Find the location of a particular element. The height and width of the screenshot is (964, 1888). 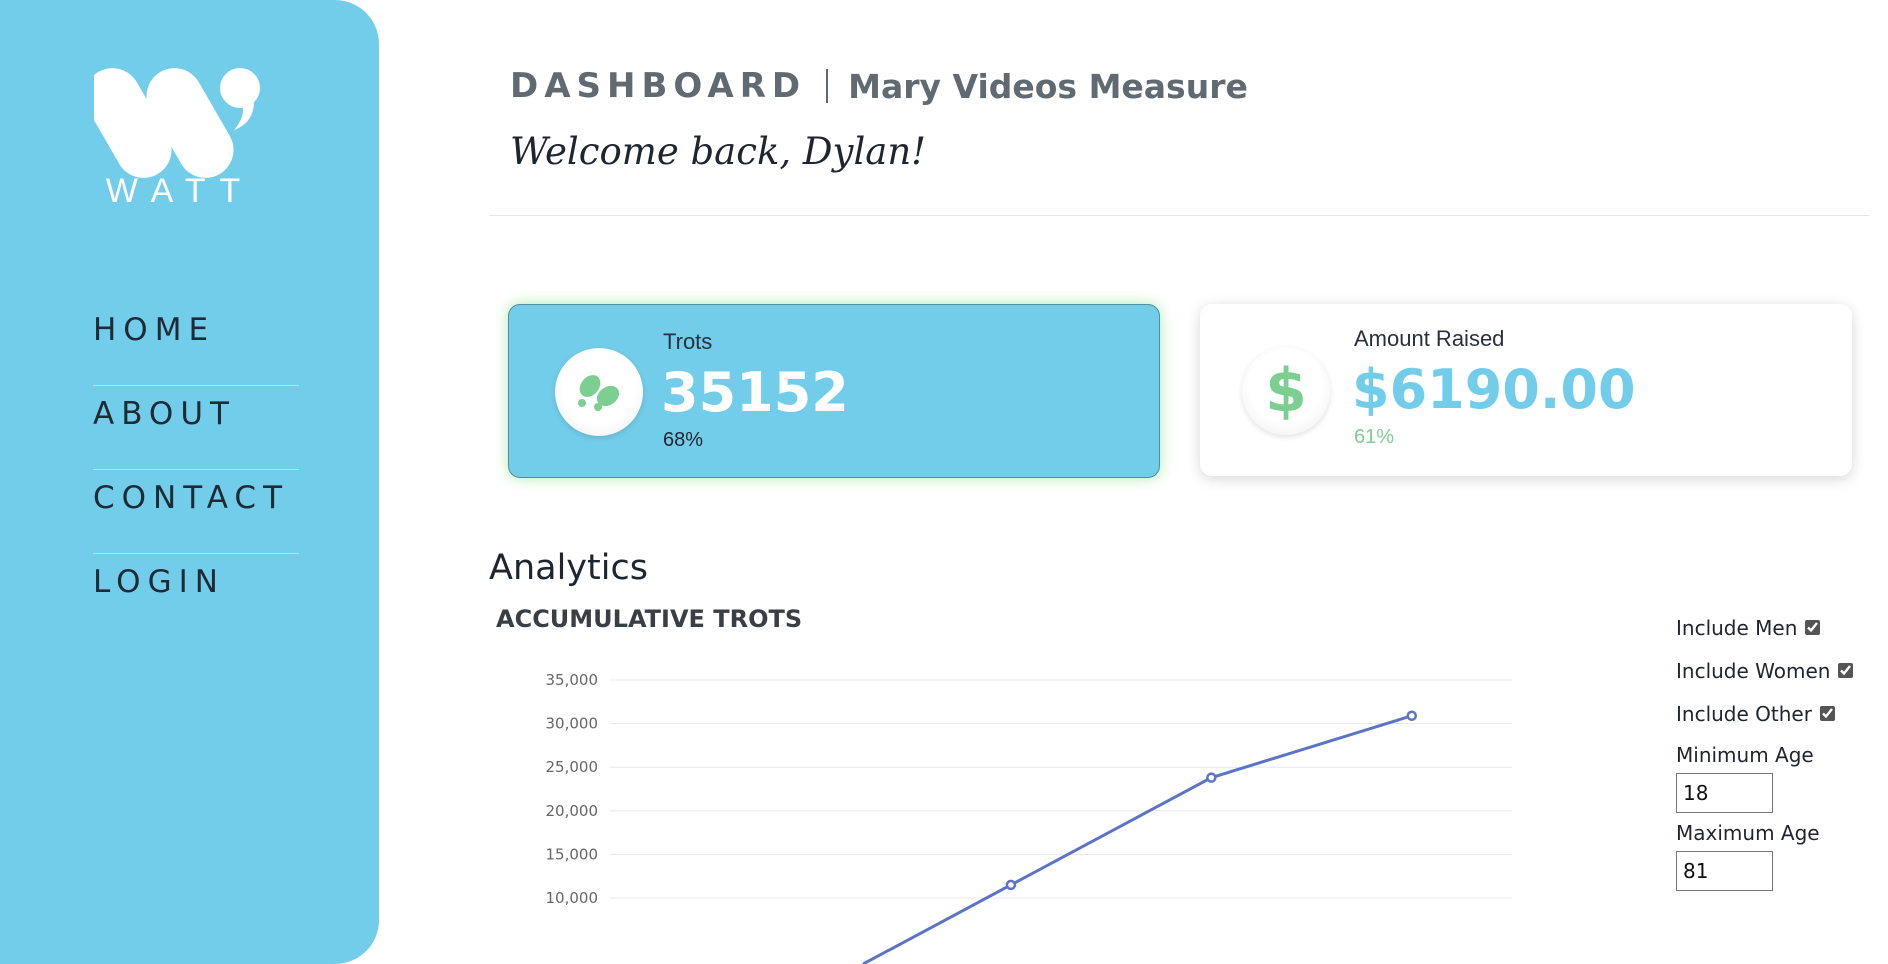

amount-percent: 61% is located at coordinates (1374, 437).